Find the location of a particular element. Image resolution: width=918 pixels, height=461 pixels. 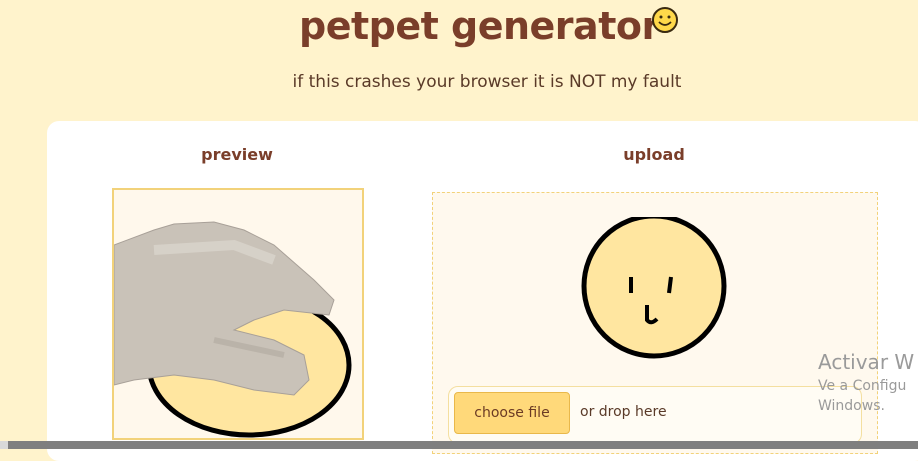

watermark-line-2: Ve a Configu is located at coordinates (862, 386).